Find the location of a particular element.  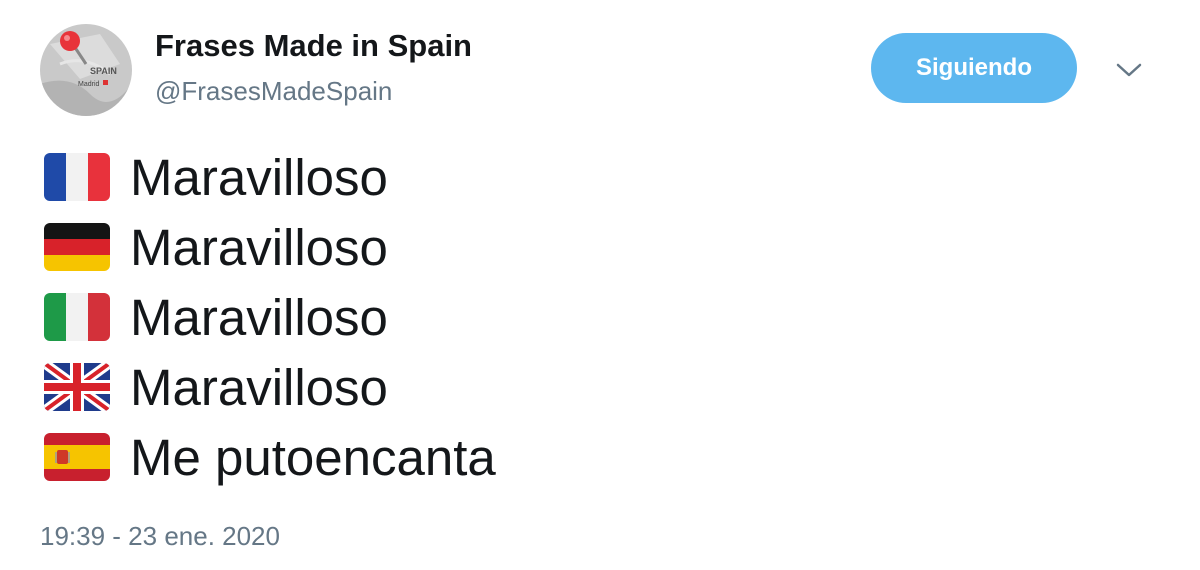

tweet-line-text: Me putoencanta is located at coordinates (313, 457).